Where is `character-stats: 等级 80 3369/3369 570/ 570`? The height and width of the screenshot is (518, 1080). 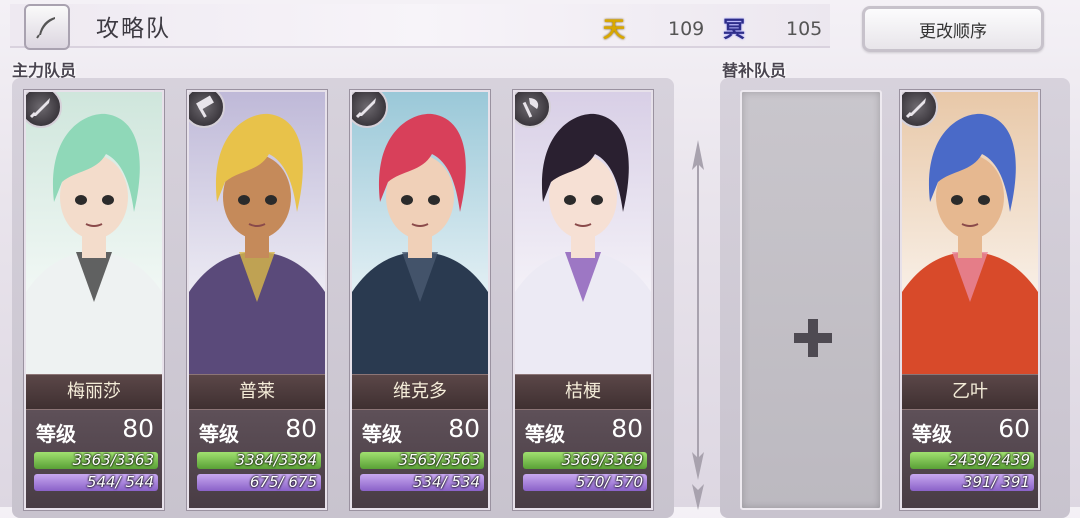
character-stats: 等级 80 3369/3369 570/ 570 is located at coordinates (583, 459).